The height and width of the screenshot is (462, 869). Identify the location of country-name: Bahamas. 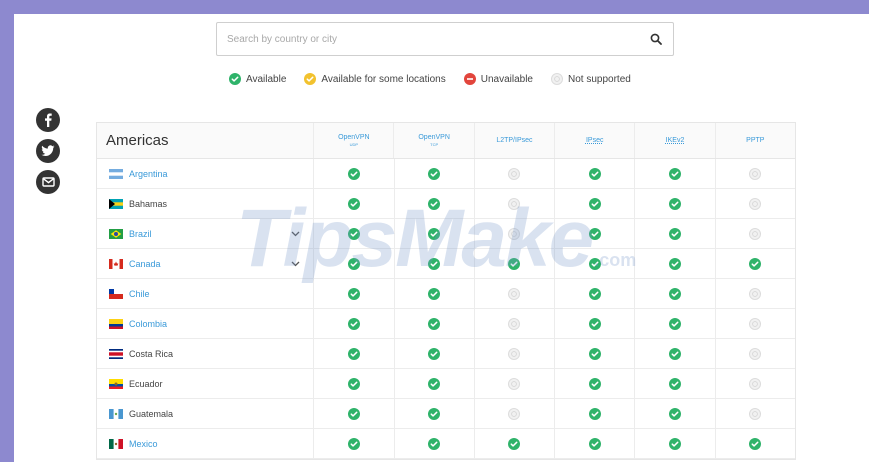
(148, 203).